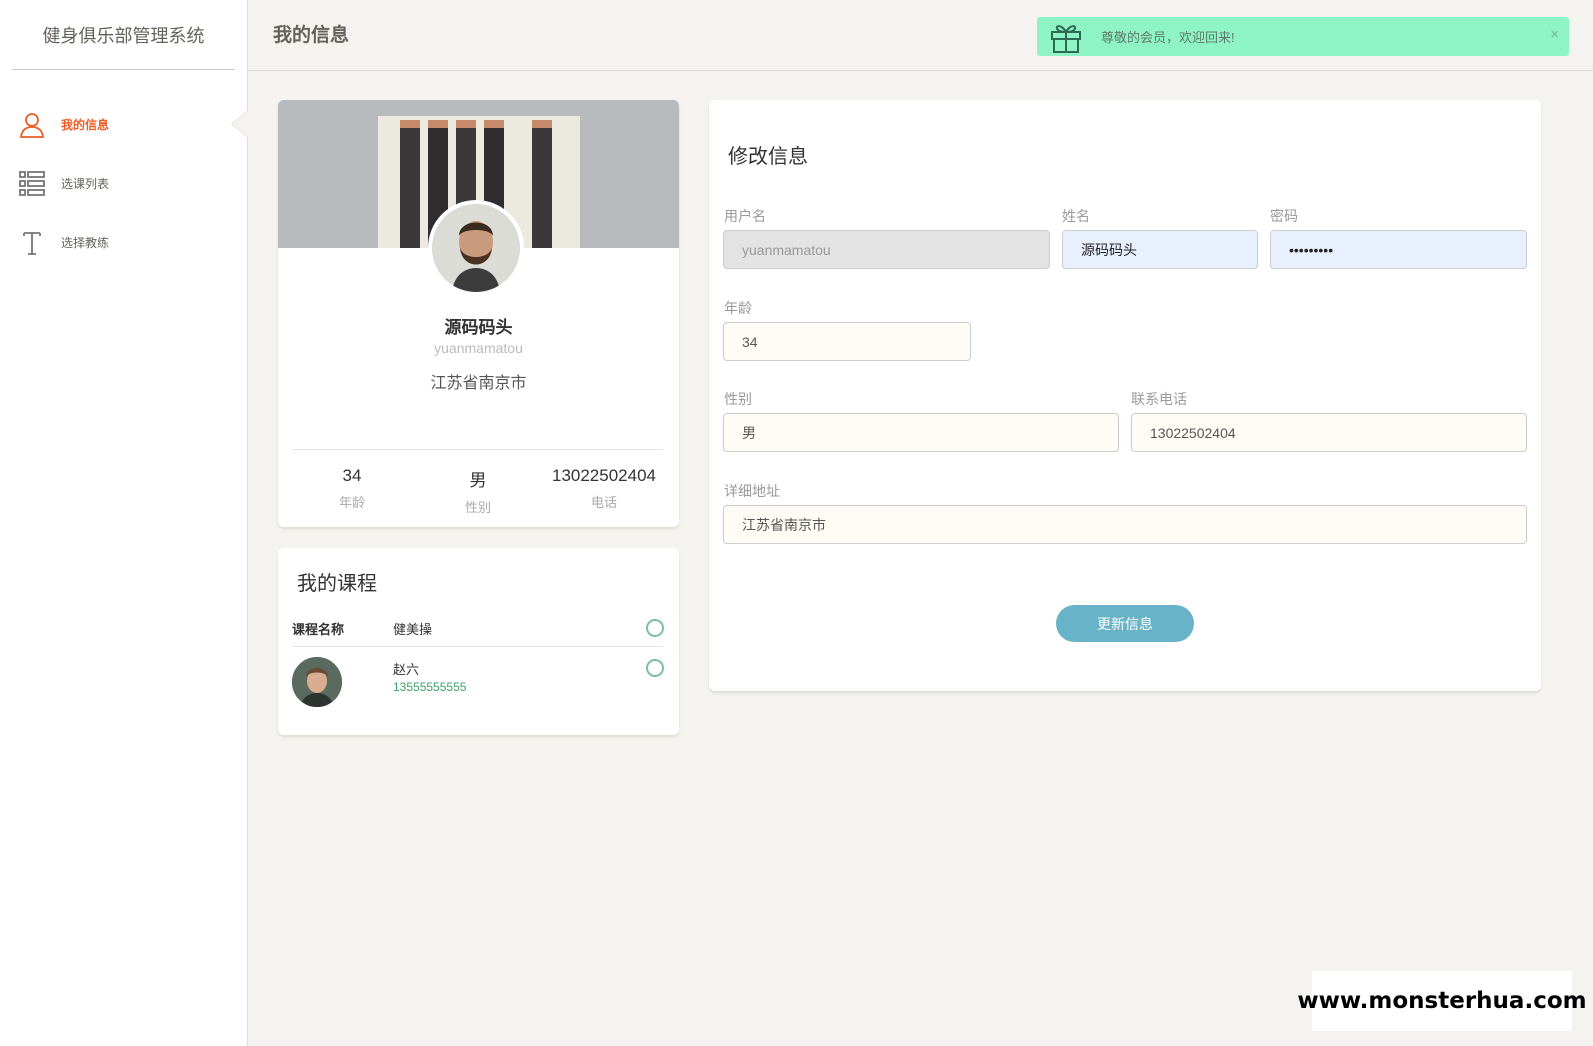 The width and height of the screenshot is (1593, 1046). I want to click on sidebar-nav: 我的信息 选课列表 选择教练, so click(124, 183).